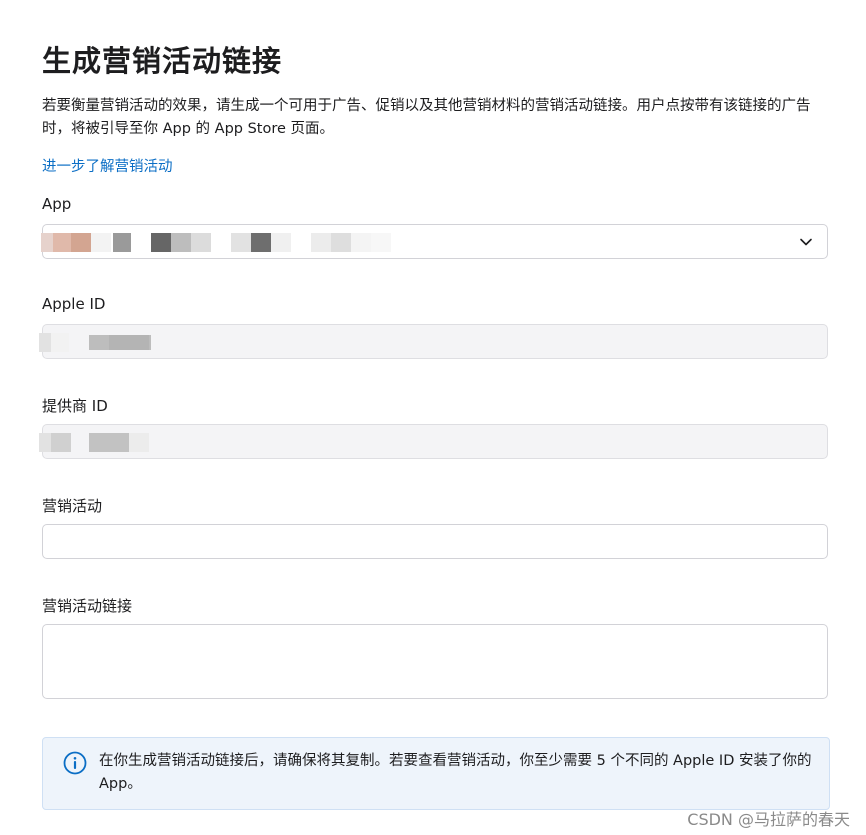  I want to click on campaign-link-label: 营销活动链接, so click(87, 606).